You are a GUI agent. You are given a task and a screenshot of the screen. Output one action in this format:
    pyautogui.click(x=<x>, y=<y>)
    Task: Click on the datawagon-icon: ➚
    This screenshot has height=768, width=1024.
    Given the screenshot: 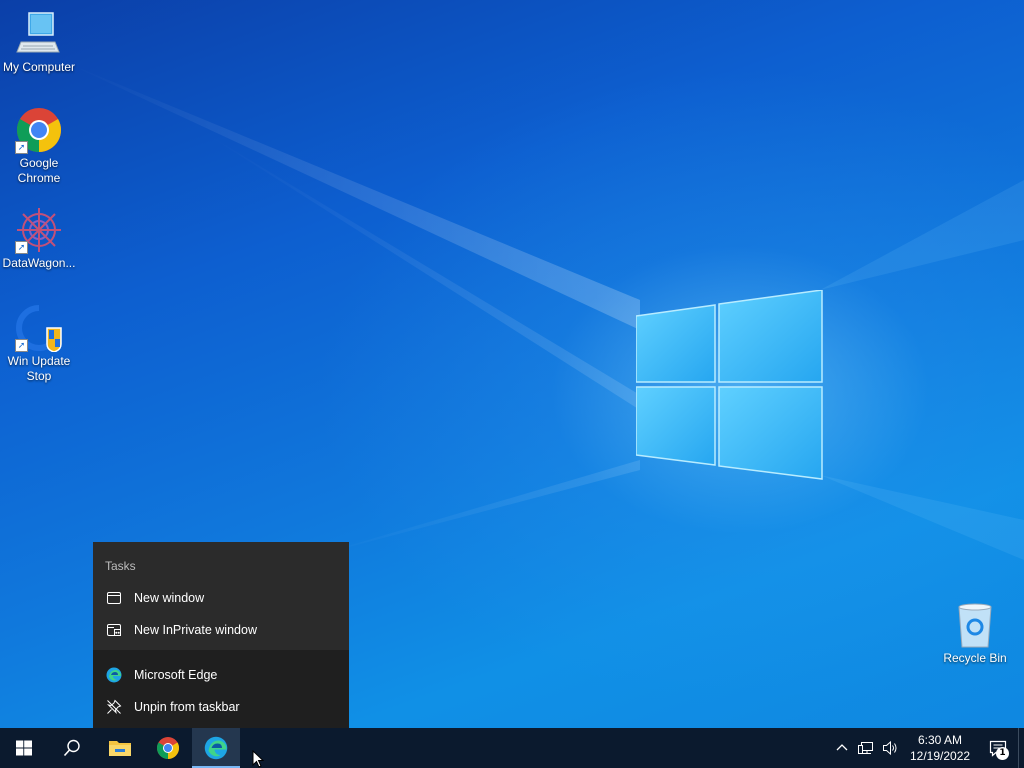 What is the action you would take?
    pyautogui.click(x=39, y=230)
    